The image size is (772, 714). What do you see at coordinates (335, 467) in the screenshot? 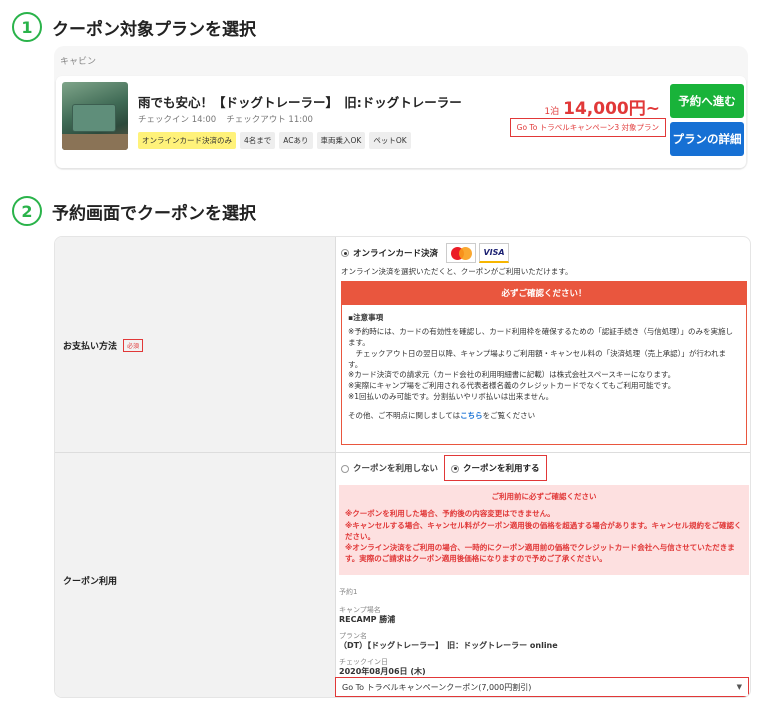
I see `column-divider` at bounding box center [335, 467].